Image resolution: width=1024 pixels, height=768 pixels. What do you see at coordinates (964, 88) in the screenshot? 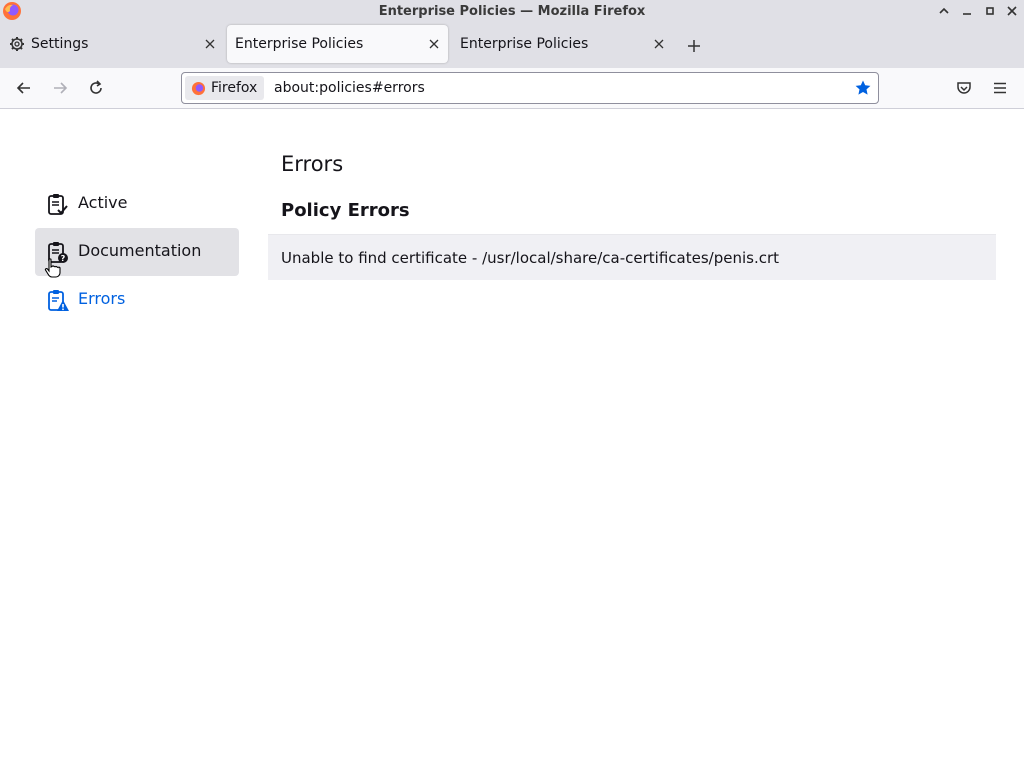
I see `pocket-icon` at bounding box center [964, 88].